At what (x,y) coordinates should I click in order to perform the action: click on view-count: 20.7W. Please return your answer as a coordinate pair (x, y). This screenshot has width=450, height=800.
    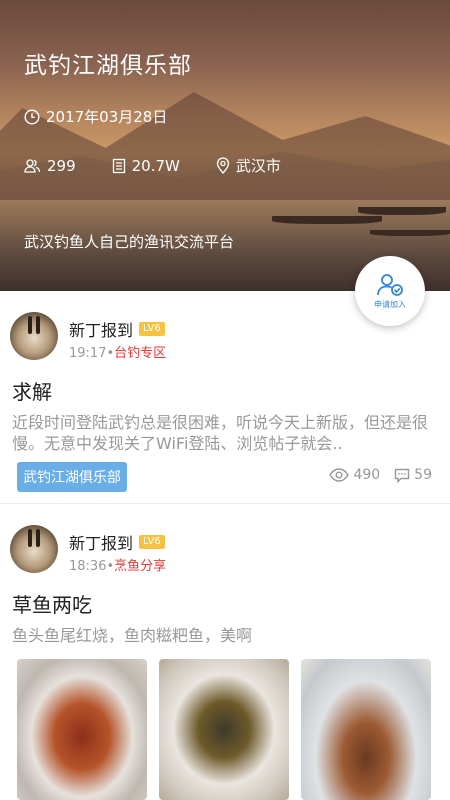
    Looking at the image, I should click on (146, 166).